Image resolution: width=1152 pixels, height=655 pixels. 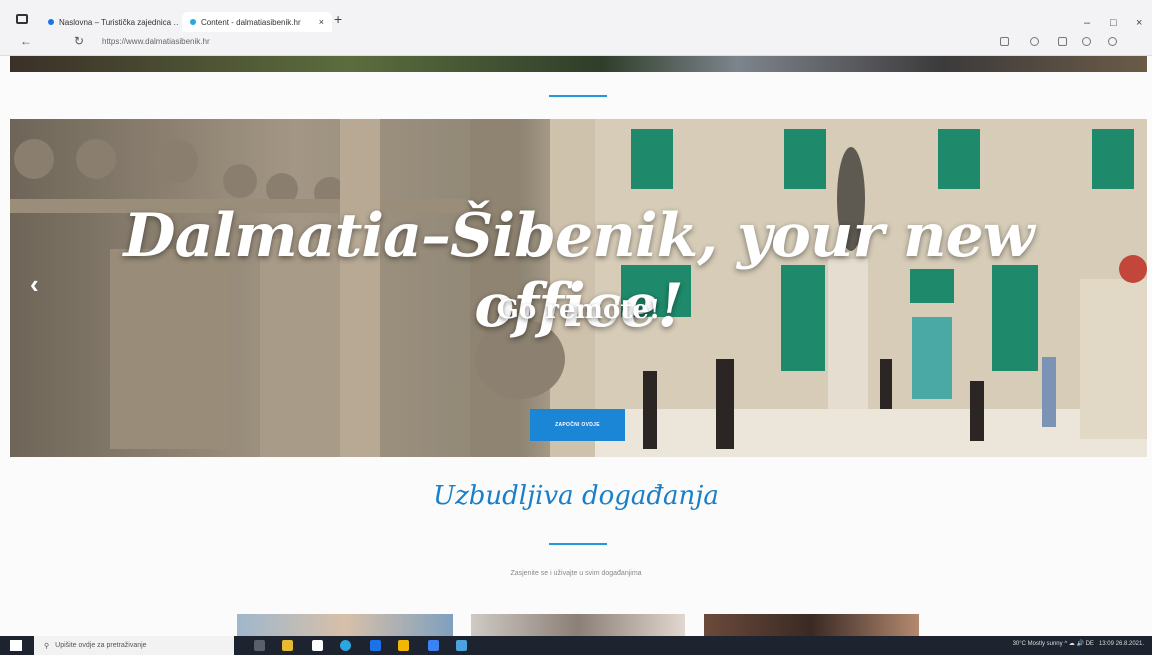 What do you see at coordinates (1086, 41) in the screenshot?
I see `extensions-icon` at bounding box center [1086, 41].